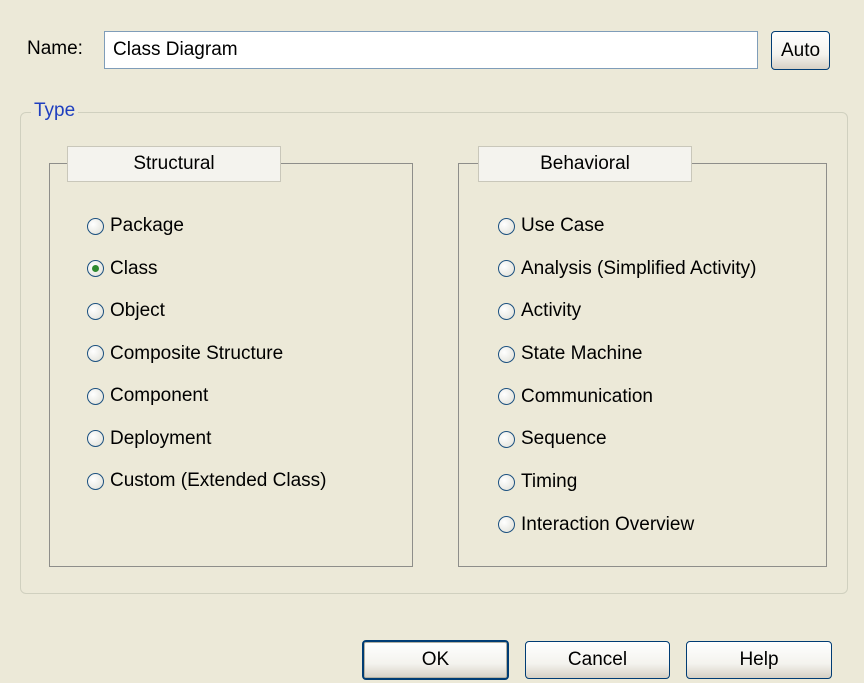 The height and width of the screenshot is (683, 864). Describe the element at coordinates (218, 480) in the screenshot. I see `radio-option-label: Custom (Extended Class)` at that location.